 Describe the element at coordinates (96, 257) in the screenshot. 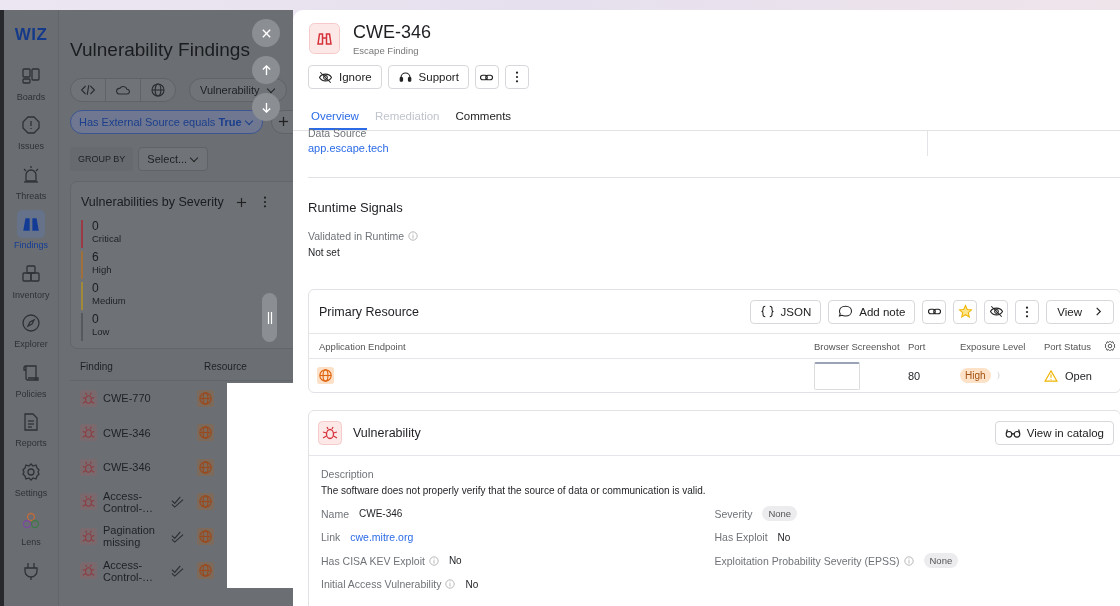

I see `severity-count: 6` at that location.